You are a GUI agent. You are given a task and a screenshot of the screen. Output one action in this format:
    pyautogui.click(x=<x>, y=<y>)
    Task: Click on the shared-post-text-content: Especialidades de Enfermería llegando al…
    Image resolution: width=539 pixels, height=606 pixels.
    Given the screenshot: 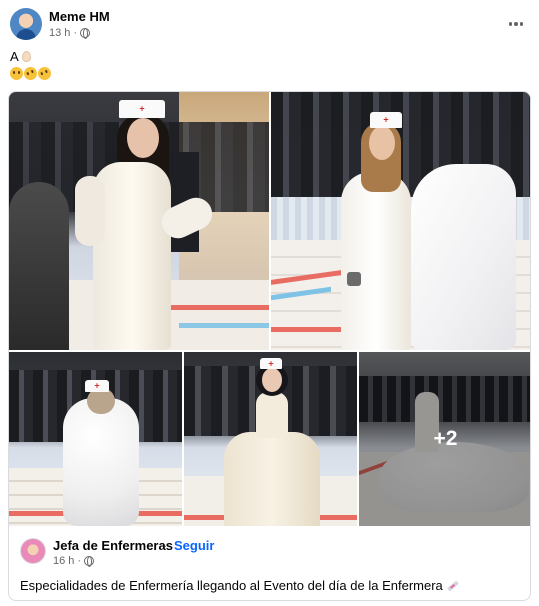 What is the action you would take?
    pyautogui.click(x=231, y=585)
    